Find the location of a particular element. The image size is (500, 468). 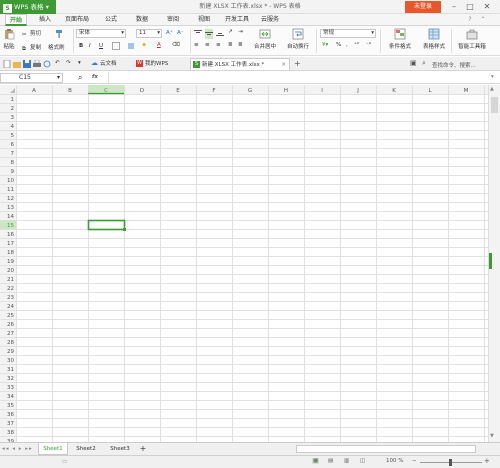

settings-icon: ▣ is located at coordinates (413, 63).